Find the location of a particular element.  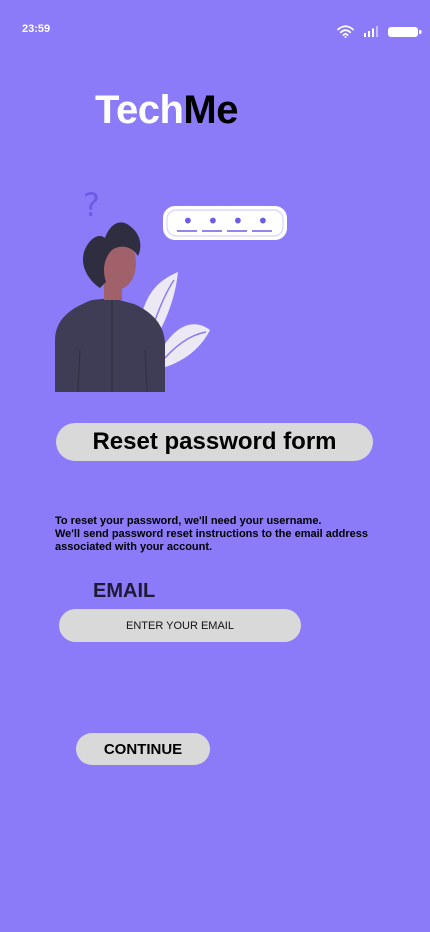

continue-button: CONTINUE is located at coordinates (143, 749).